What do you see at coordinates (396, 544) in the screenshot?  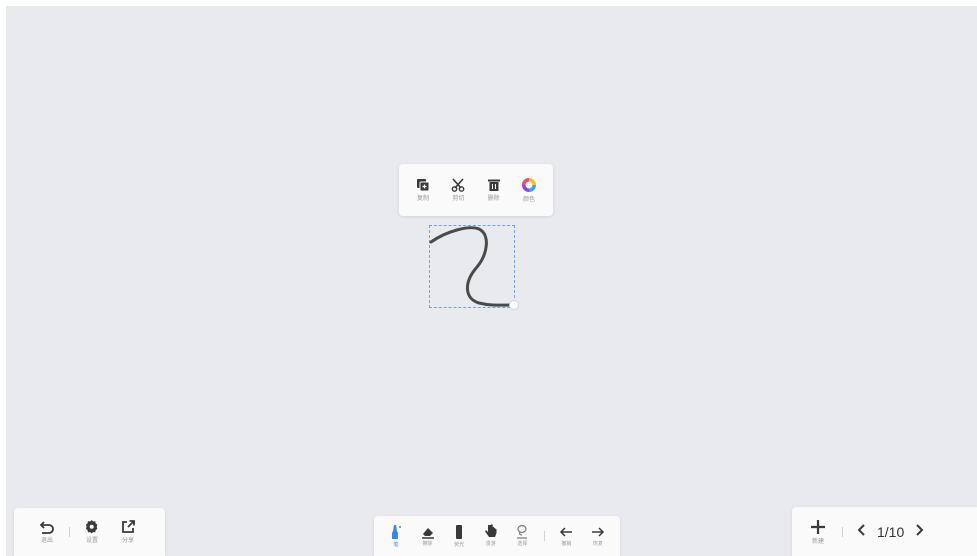 I see `pen-label: 笔` at bounding box center [396, 544].